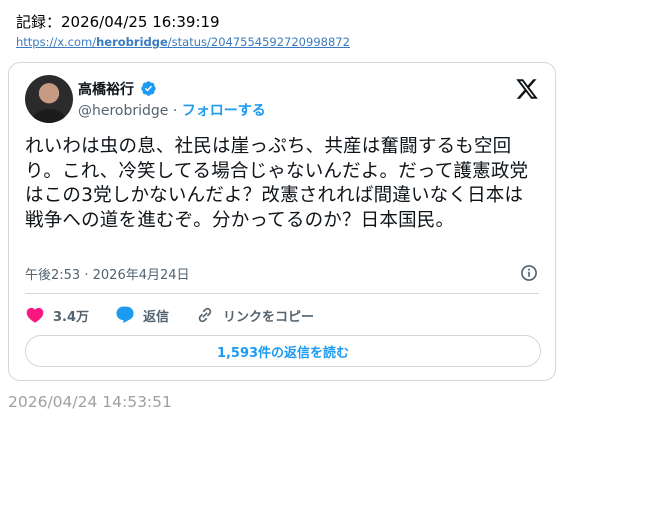 The image size is (660, 517). What do you see at coordinates (118, 22) in the screenshot?
I see `record-timestamp: 記録：2026/04/25 16:39:19` at bounding box center [118, 22].